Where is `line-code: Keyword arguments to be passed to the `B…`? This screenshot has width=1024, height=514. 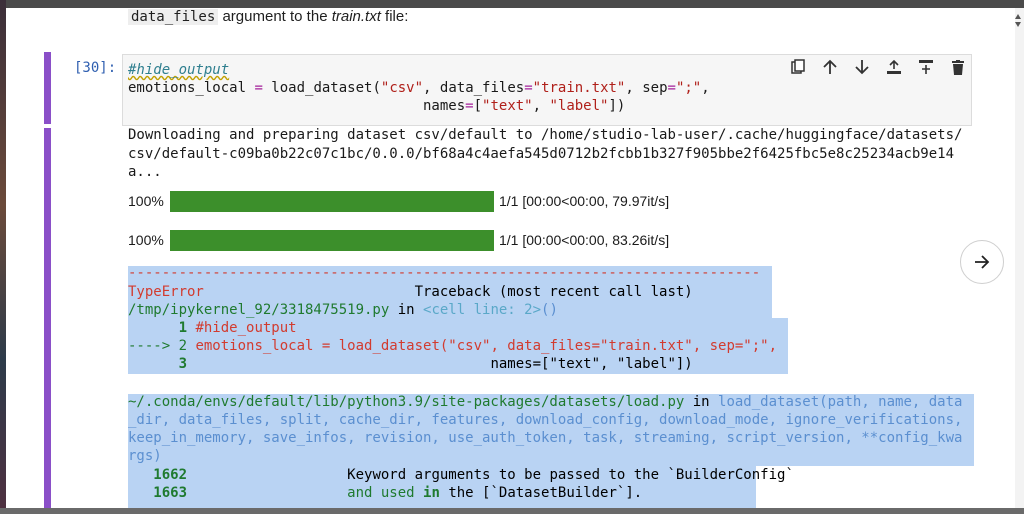
line-code: Keyword arguments to be passed to the `B… is located at coordinates (490, 475).